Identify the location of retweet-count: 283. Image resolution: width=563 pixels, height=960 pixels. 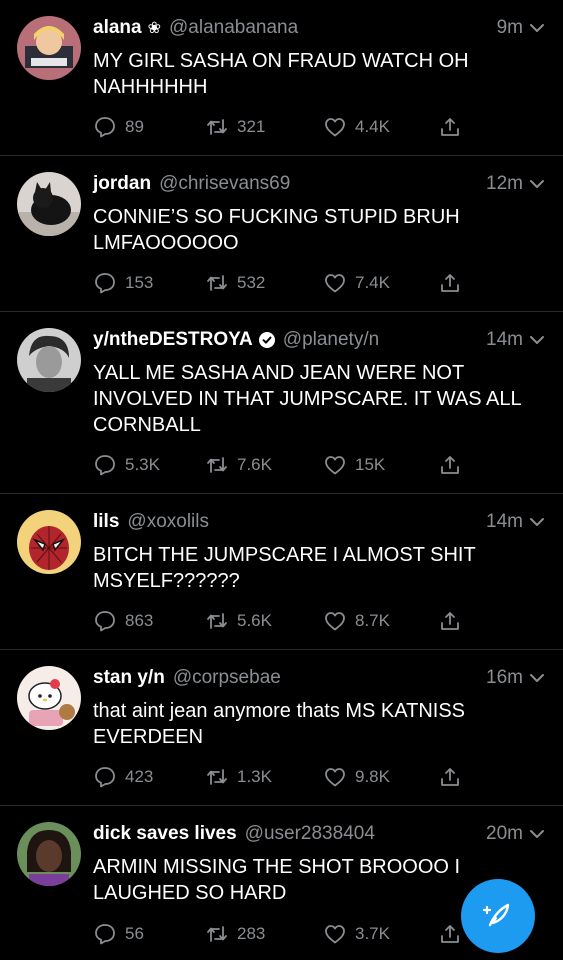
(251, 933).